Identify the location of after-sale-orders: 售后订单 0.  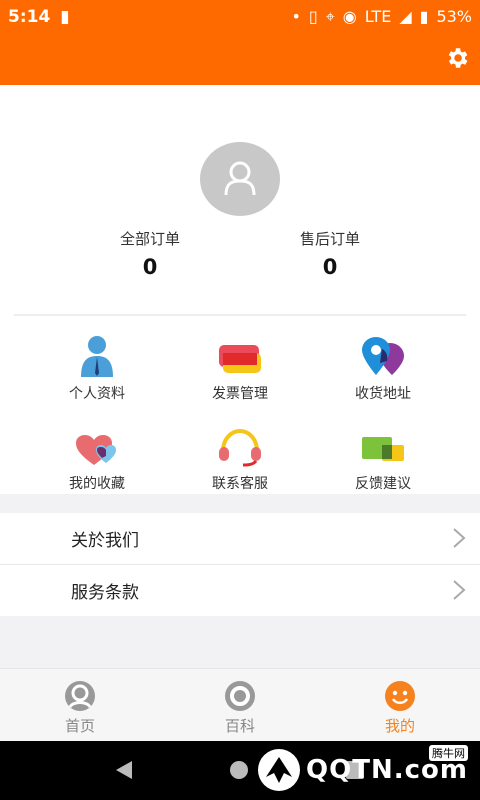
(330, 253).